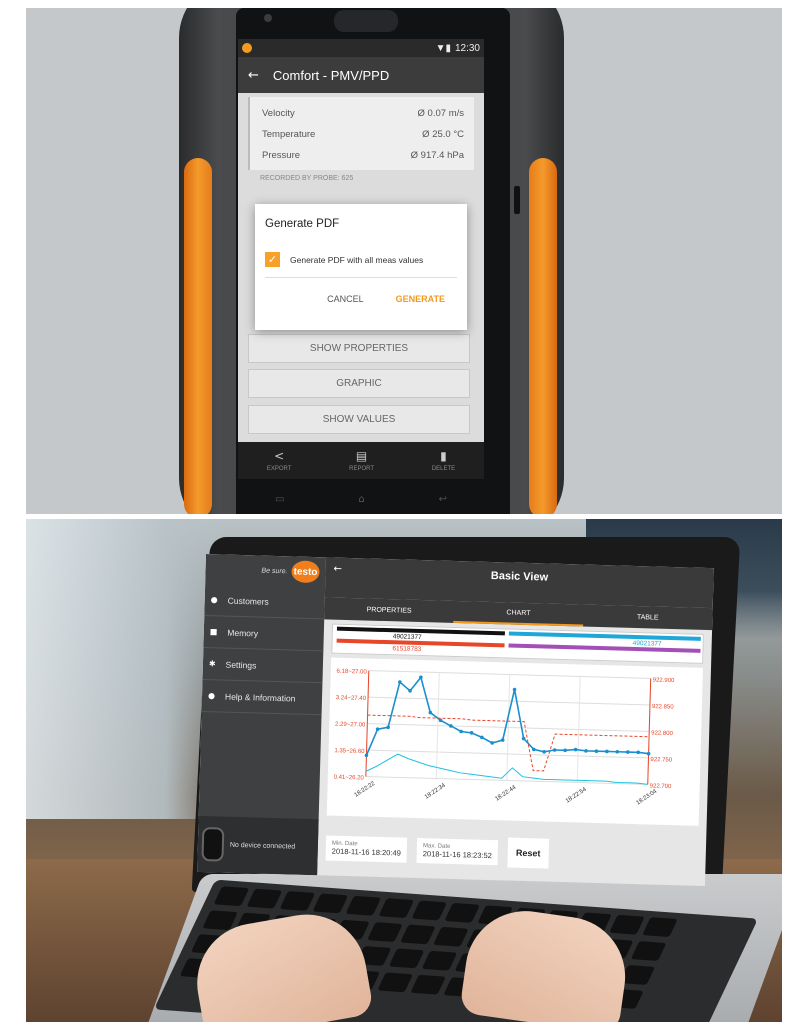 The image size is (789, 1026). What do you see at coordinates (212, 664) in the screenshot?
I see `gear-icon: ✱` at bounding box center [212, 664].